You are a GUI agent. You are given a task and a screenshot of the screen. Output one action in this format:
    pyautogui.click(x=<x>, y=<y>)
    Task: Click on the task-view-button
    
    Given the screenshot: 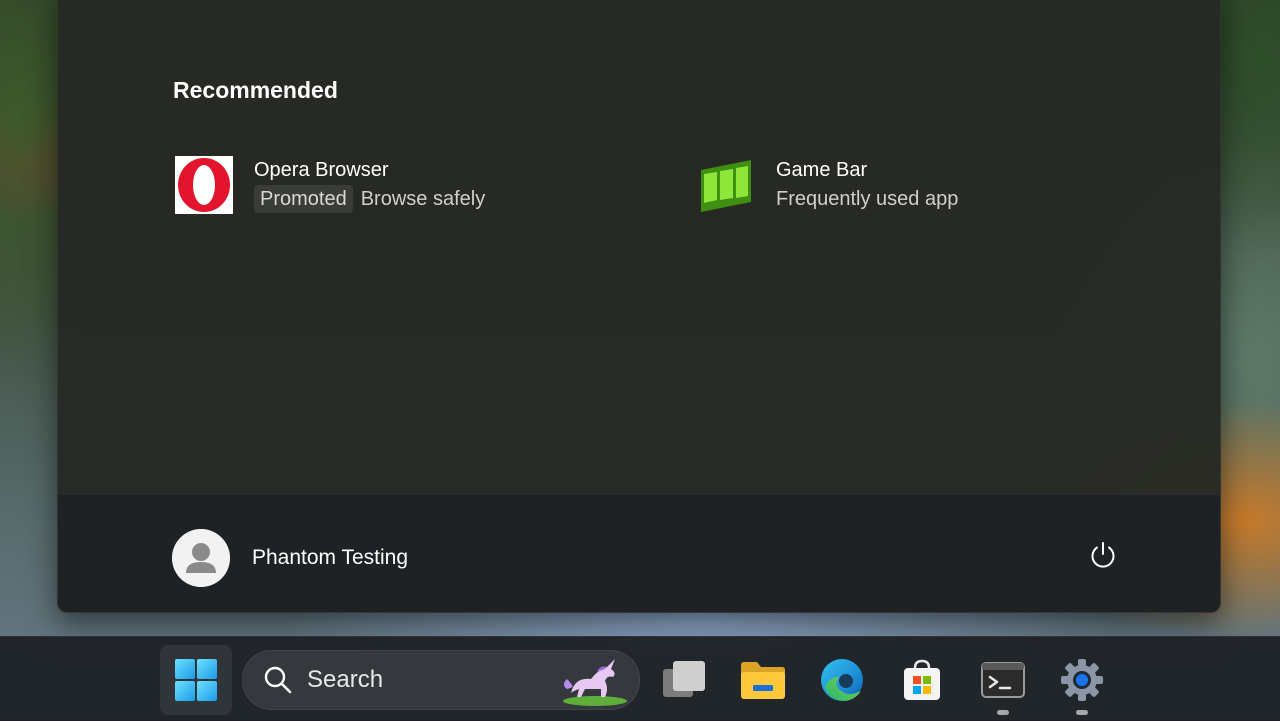 What is the action you would take?
    pyautogui.click(x=684, y=680)
    